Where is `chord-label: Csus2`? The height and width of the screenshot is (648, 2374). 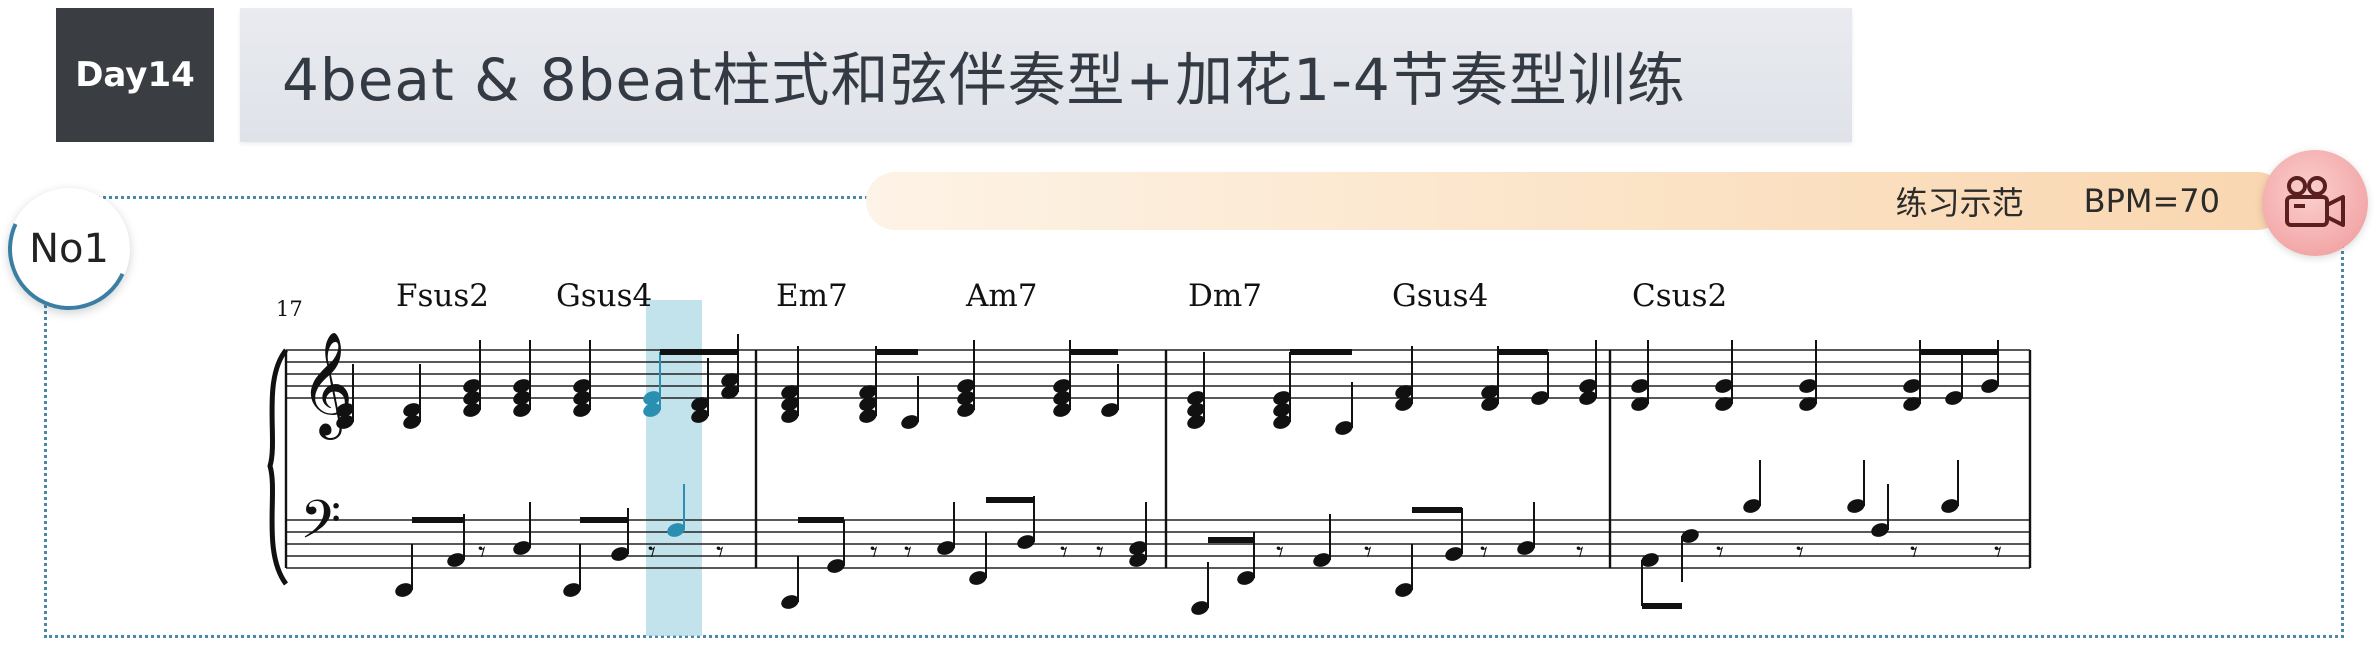 chord-label: Csus2 is located at coordinates (1679, 296).